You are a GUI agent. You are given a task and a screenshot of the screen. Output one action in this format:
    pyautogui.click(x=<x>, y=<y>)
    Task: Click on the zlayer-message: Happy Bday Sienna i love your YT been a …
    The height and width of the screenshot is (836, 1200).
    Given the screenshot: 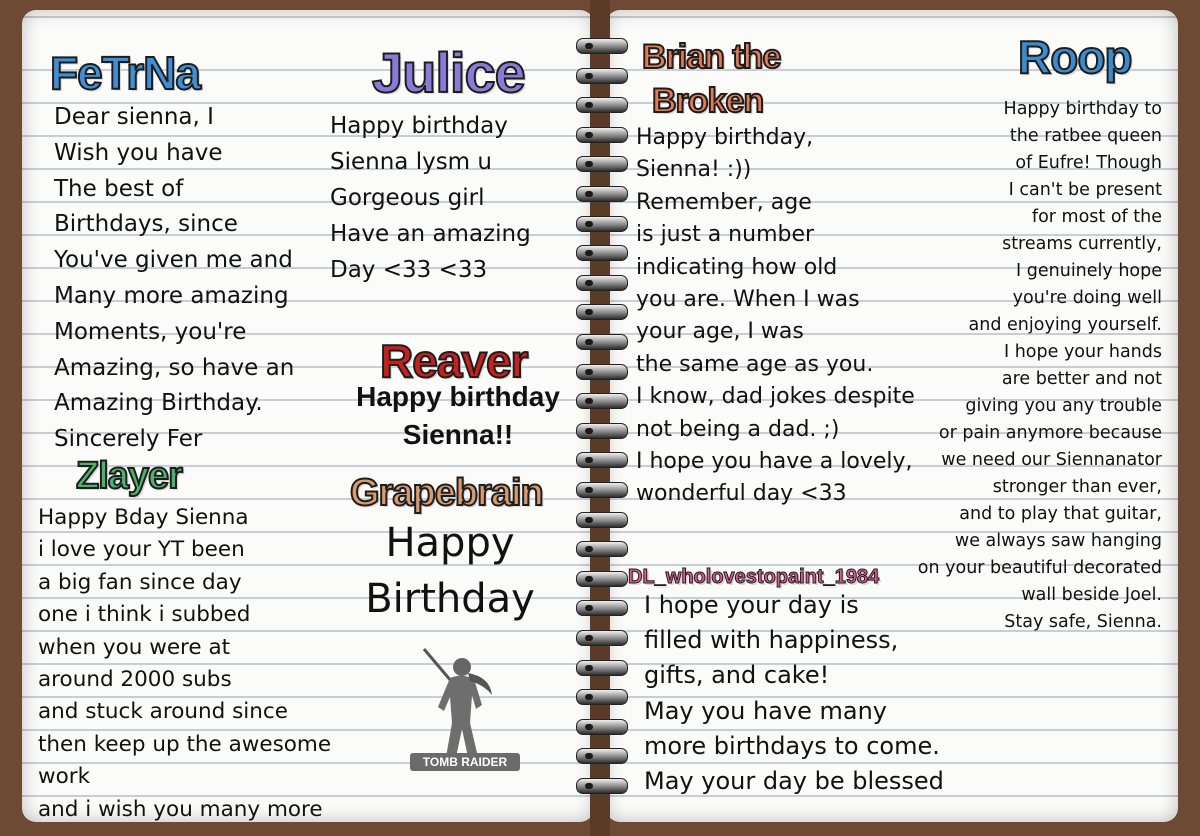 What is the action you would take?
    pyautogui.click(x=185, y=663)
    